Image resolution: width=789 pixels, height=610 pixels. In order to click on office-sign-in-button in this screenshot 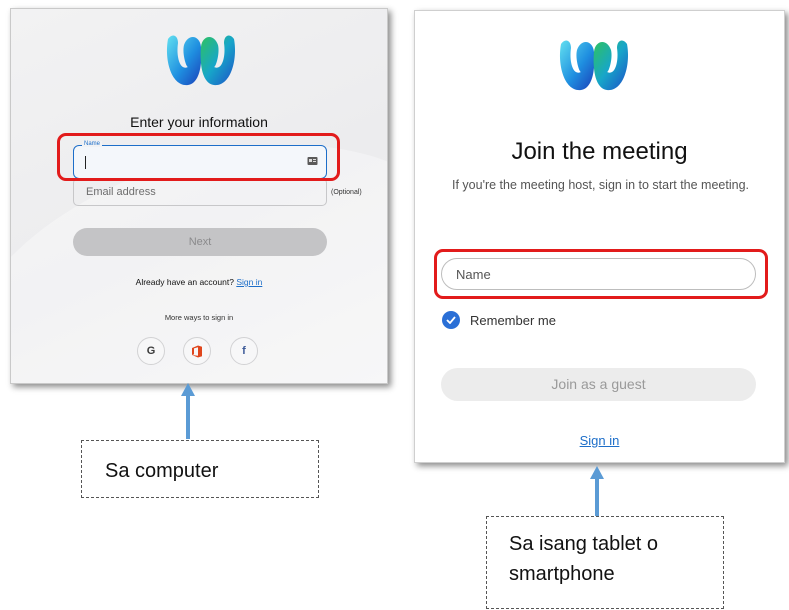, I will do `click(197, 351)`.